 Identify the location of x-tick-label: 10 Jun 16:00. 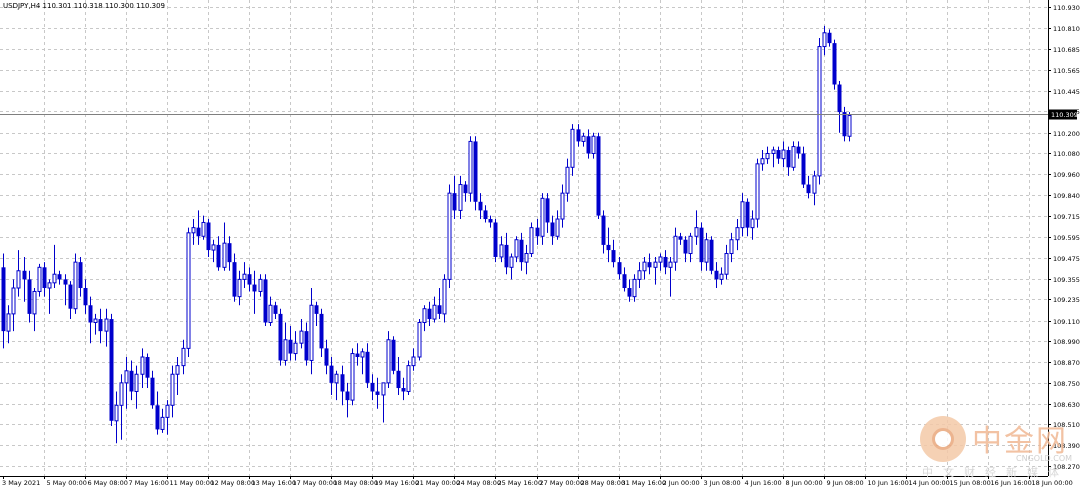
(888, 483).